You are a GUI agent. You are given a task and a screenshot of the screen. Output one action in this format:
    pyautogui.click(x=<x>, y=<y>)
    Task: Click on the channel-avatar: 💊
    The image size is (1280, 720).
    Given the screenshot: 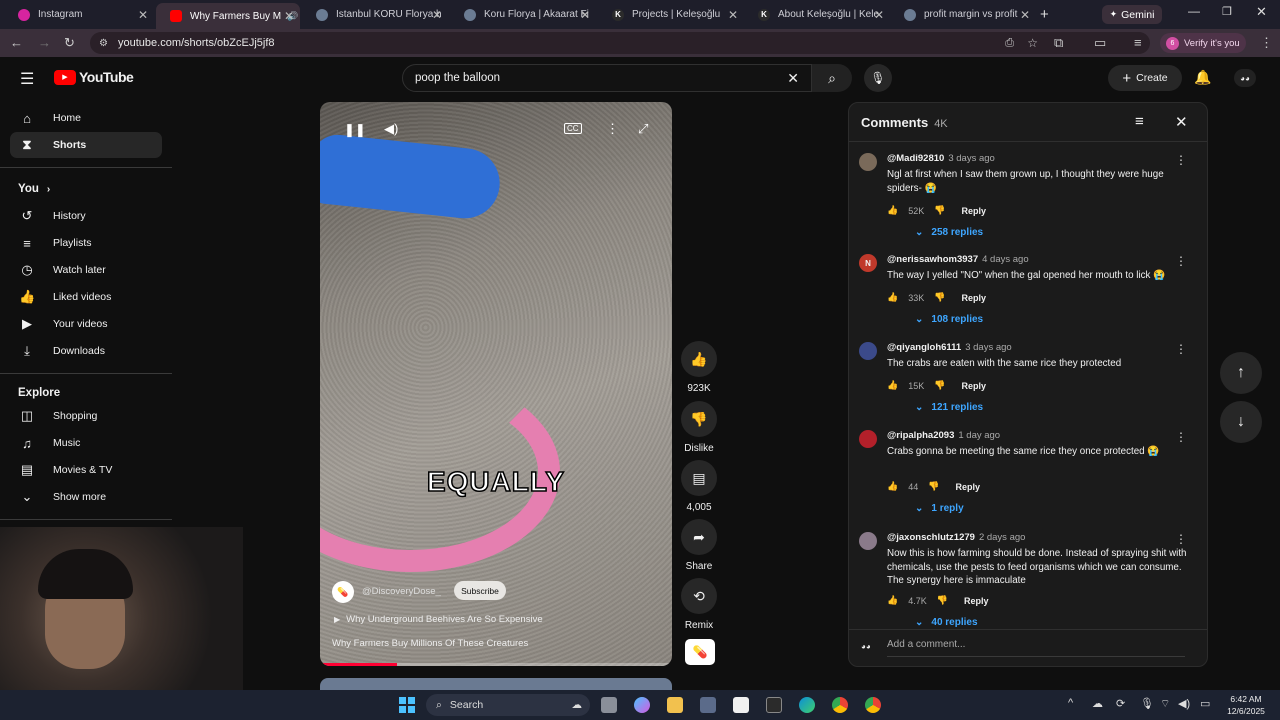 What is the action you would take?
    pyautogui.click(x=343, y=592)
    